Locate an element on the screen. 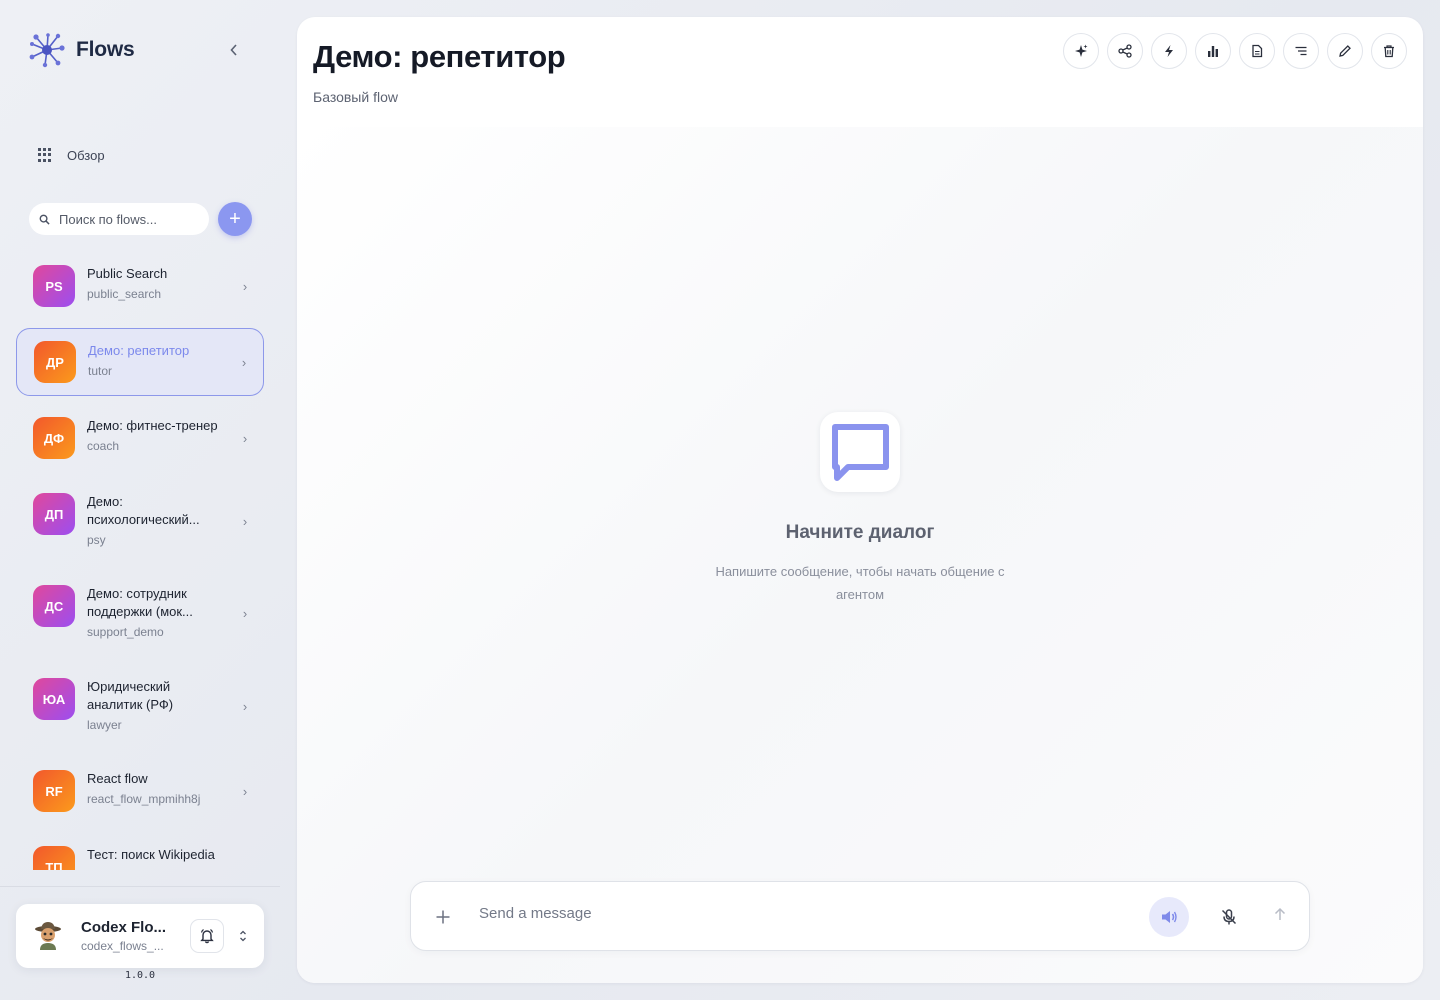 The image size is (1440, 1000). bolt-icon is located at coordinates (1169, 51).